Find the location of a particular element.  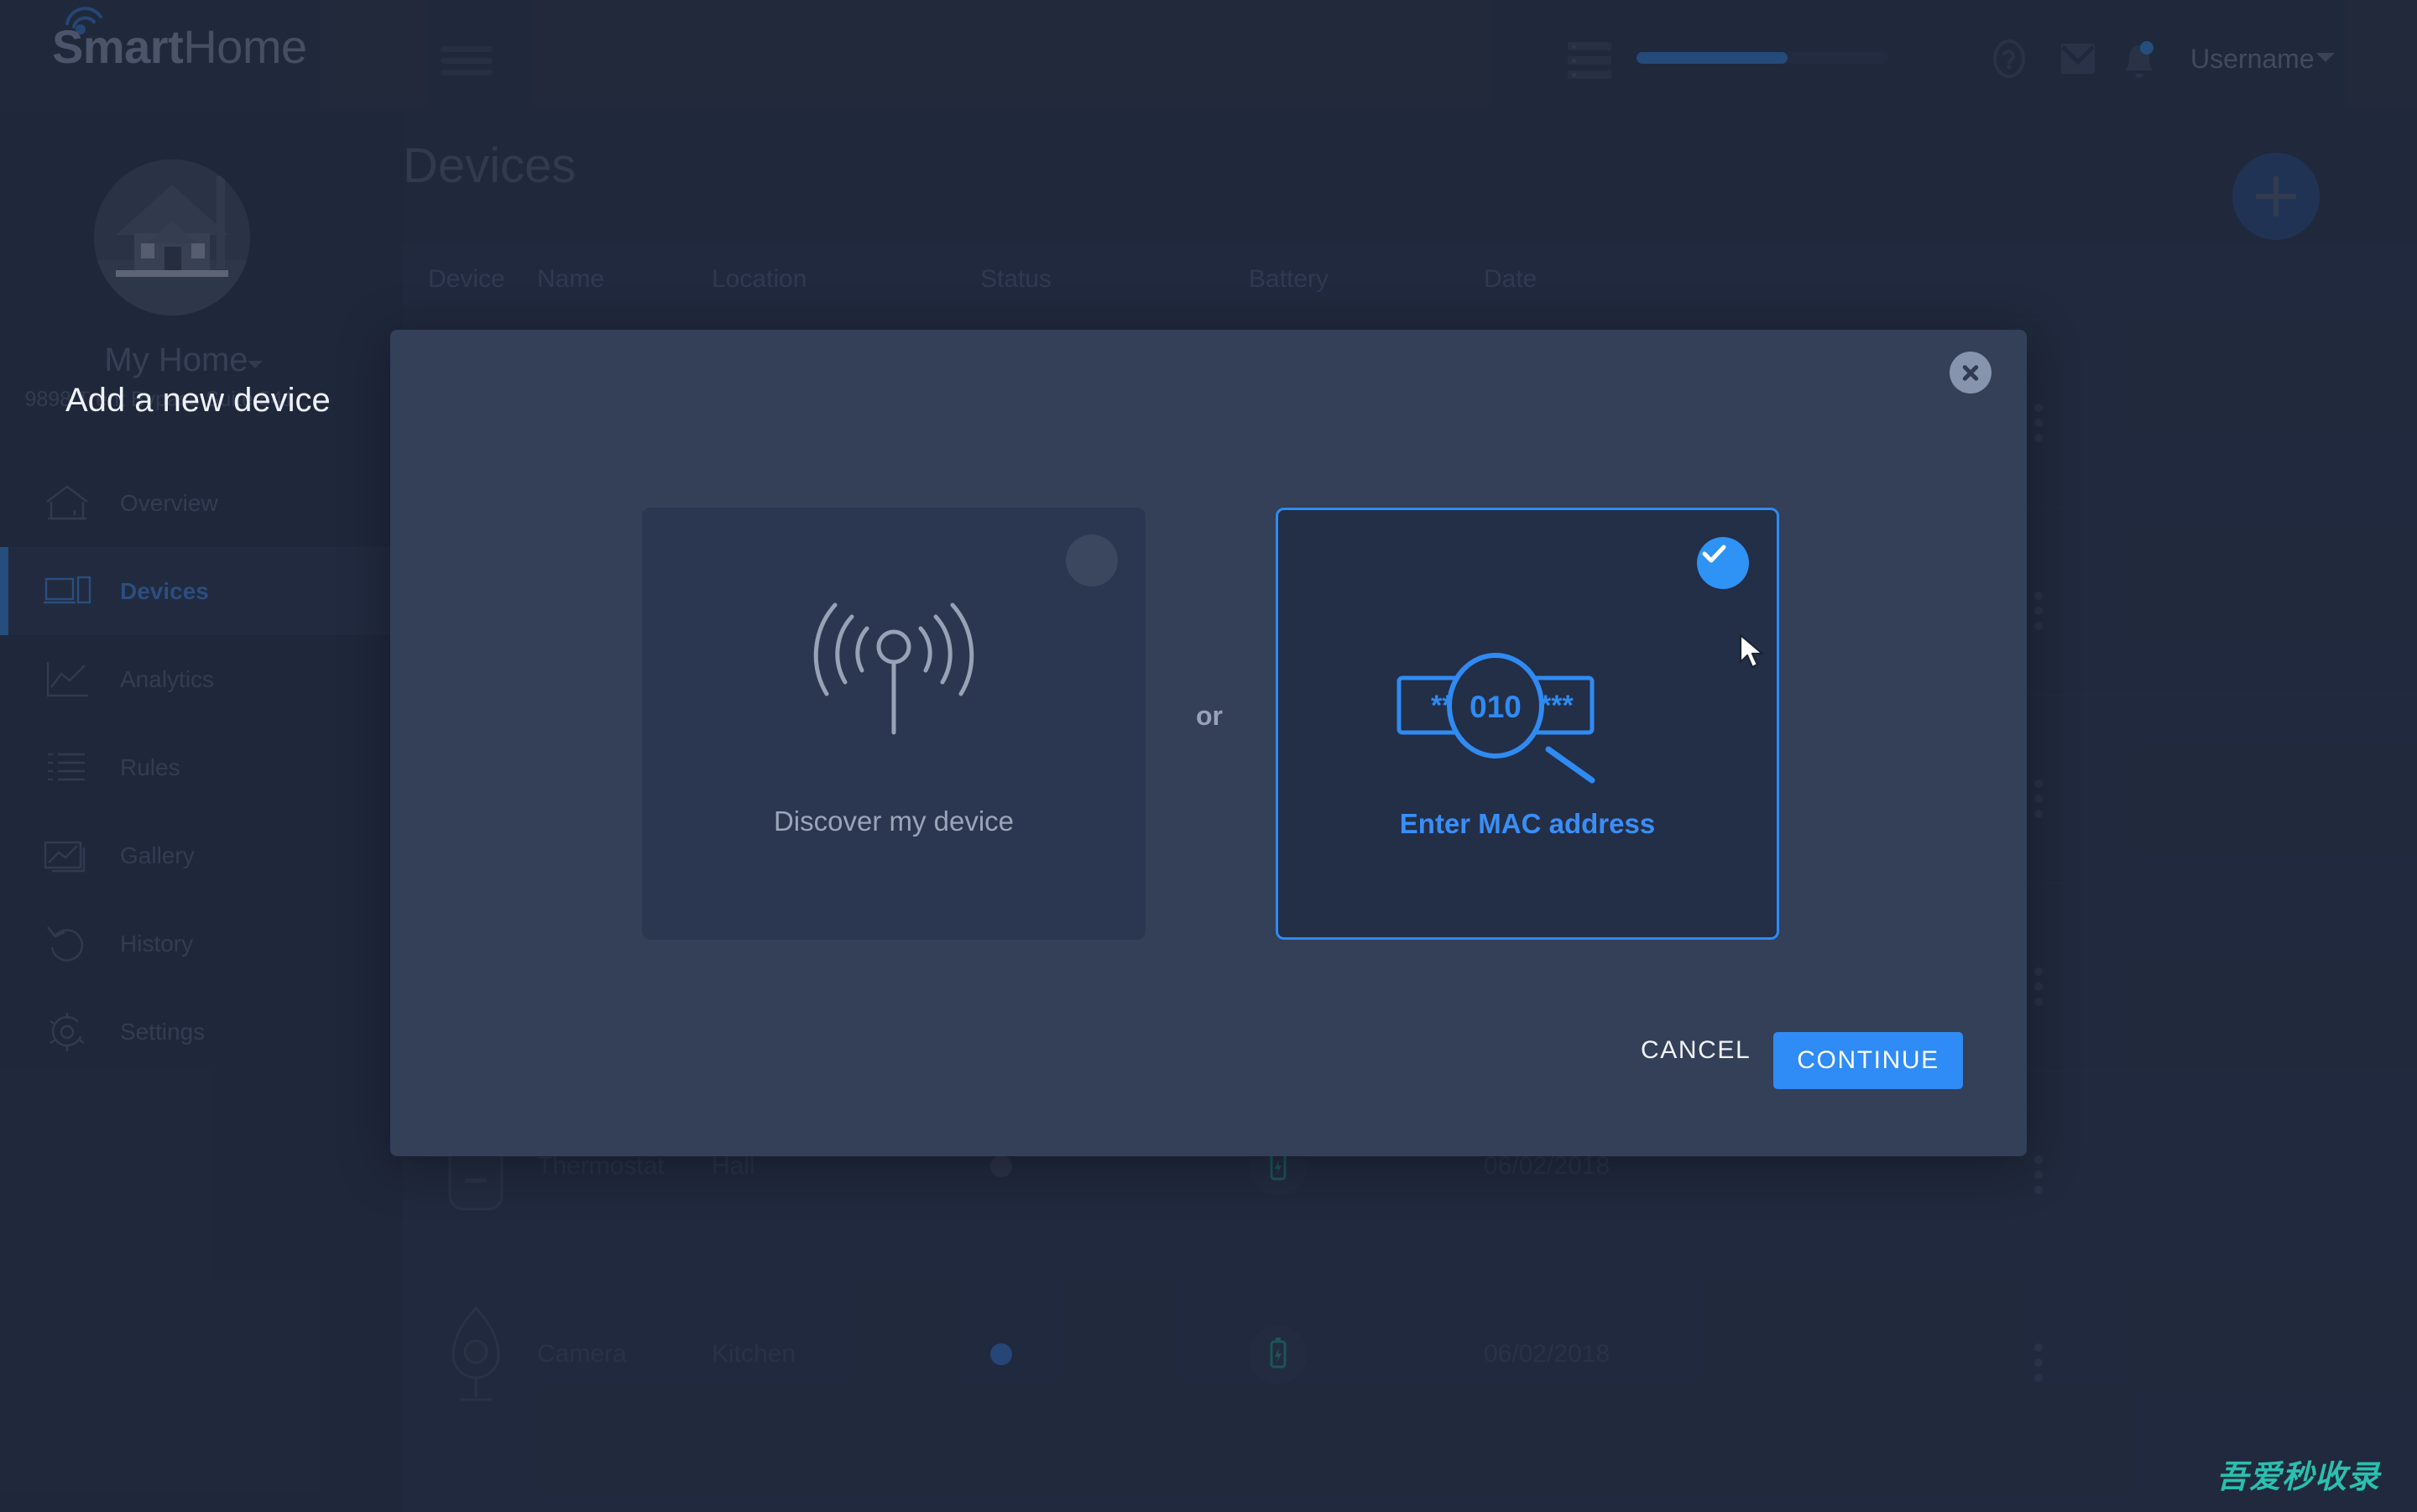

mouse-cursor is located at coordinates (1751, 651).